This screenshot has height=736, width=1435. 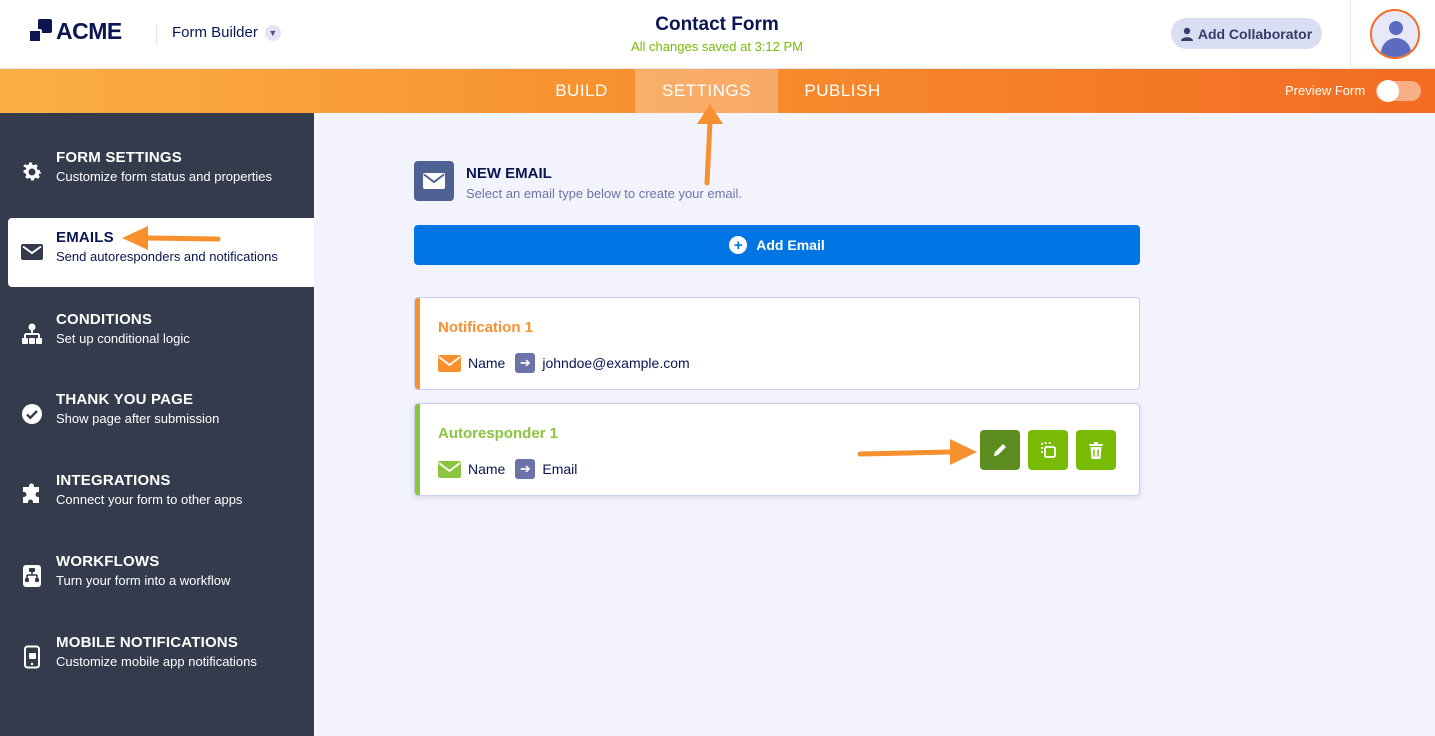 What do you see at coordinates (1255, 33) in the screenshot?
I see `add-collaborator-label: Add Collaborator` at bounding box center [1255, 33].